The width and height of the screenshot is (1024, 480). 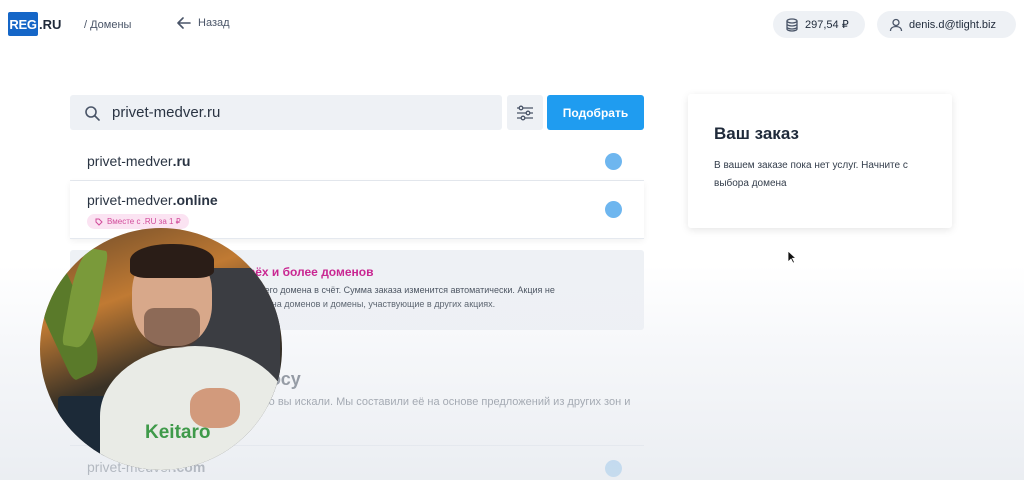 What do you see at coordinates (50, 24) in the screenshot?
I see `logo-suffix: .RU` at bounding box center [50, 24].